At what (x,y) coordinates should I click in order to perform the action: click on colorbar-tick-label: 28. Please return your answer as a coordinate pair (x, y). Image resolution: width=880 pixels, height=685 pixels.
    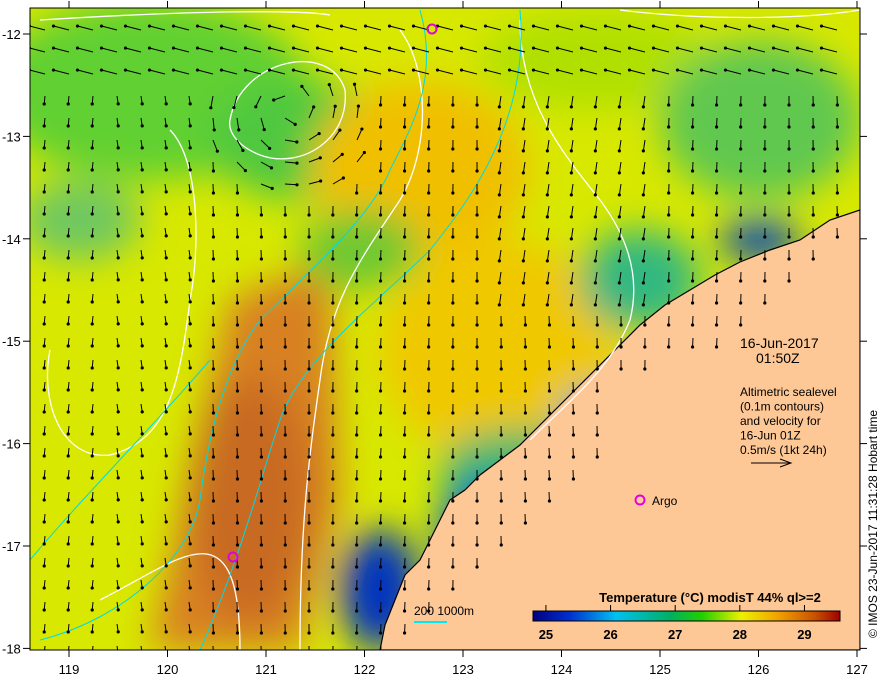
    Looking at the image, I should click on (740, 634).